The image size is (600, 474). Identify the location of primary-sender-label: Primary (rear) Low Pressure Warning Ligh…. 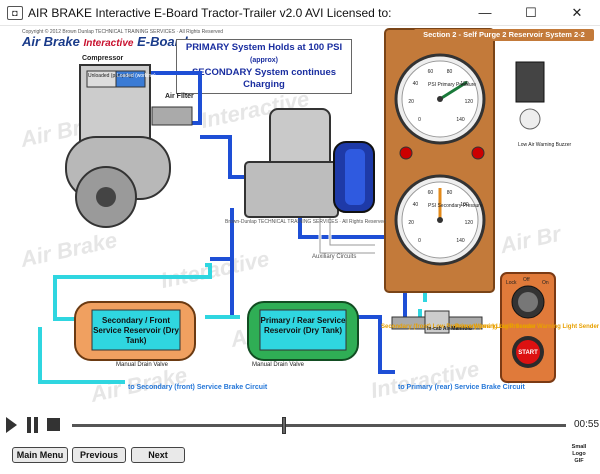
(527, 327).